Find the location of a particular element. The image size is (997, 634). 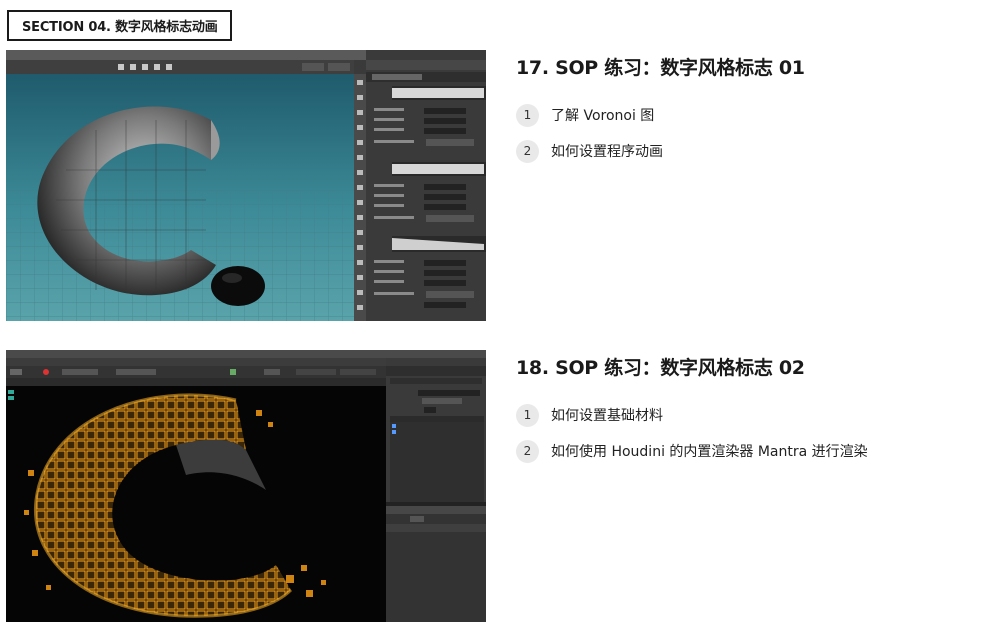

list-item: 1 了解 Voronoi 图 is located at coordinates (751, 115).